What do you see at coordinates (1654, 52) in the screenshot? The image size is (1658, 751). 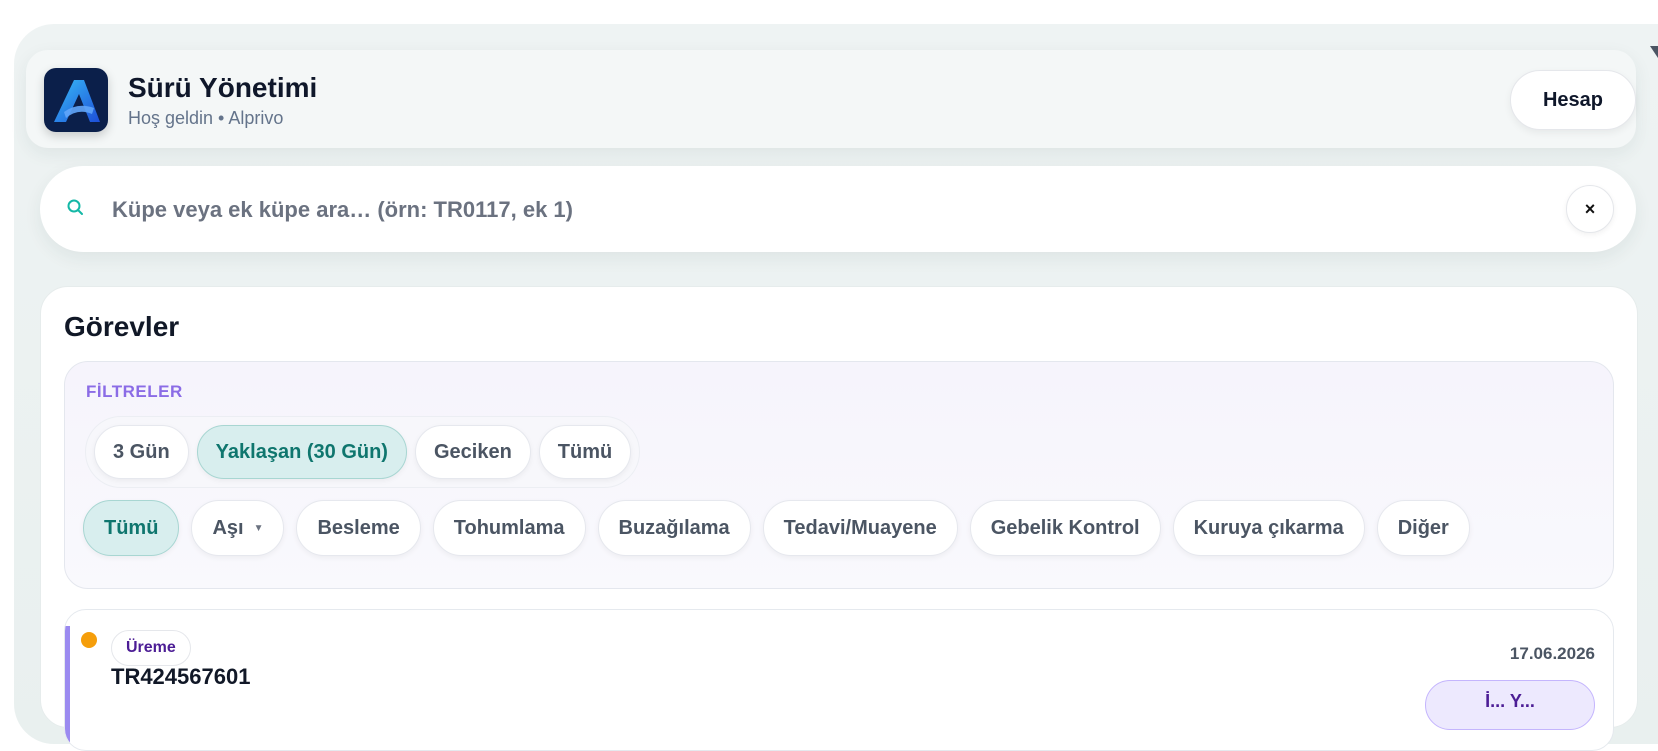 I see `window-corner-icon` at bounding box center [1654, 52].